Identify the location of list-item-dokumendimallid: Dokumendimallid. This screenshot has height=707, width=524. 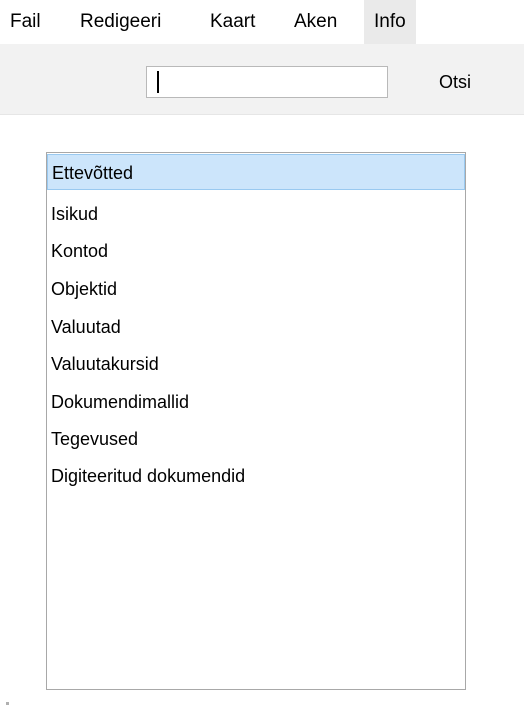
(256, 402).